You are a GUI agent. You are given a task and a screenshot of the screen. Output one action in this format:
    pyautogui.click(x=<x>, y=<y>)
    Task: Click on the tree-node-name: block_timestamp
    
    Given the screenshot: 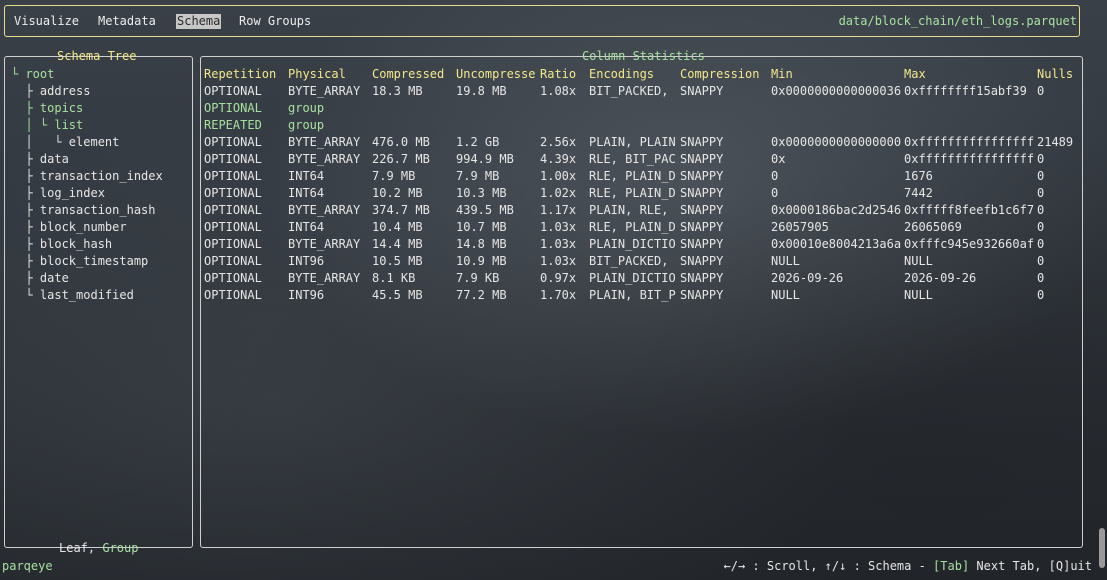 What is the action you would take?
    pyautogui.click(x=94, y=261)
    